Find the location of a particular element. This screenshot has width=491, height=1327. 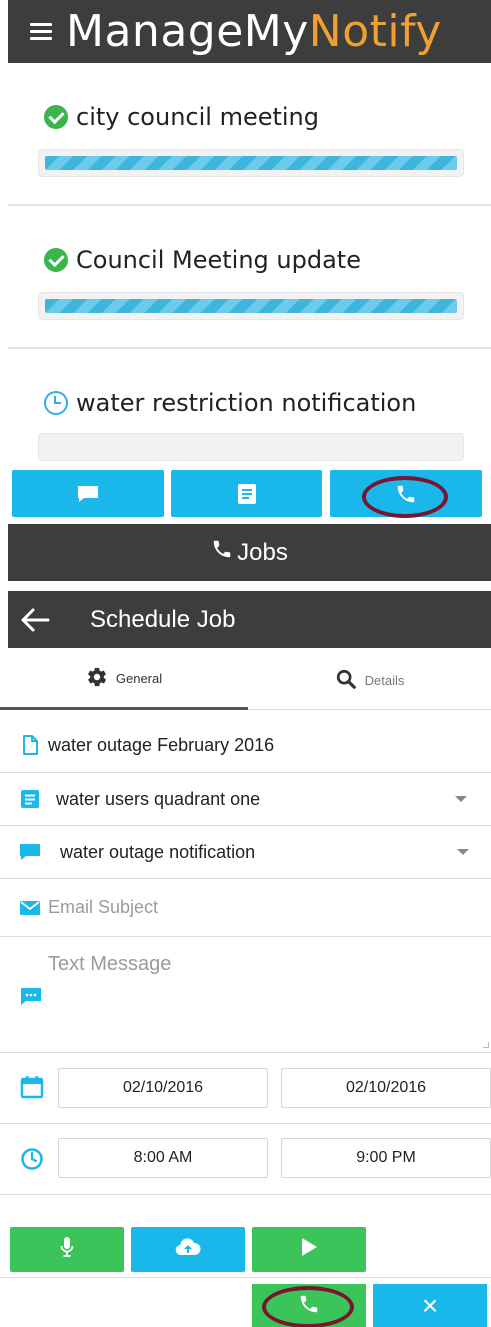

bottom-tab-bar is located at coordinates (245, 494).